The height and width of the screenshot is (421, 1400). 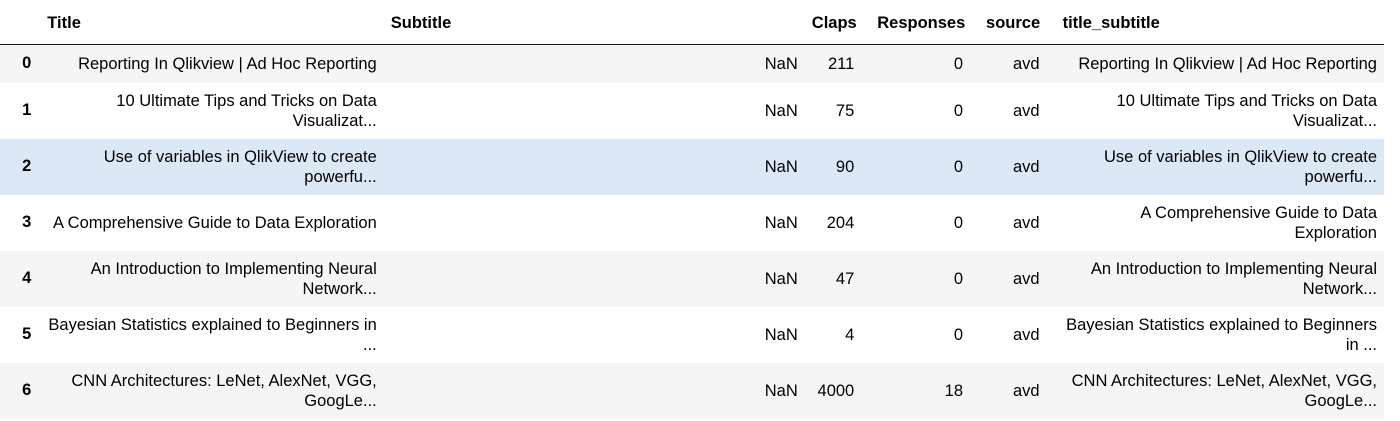 I want to click on cell-claps: 47, so click(x=845, y=278).